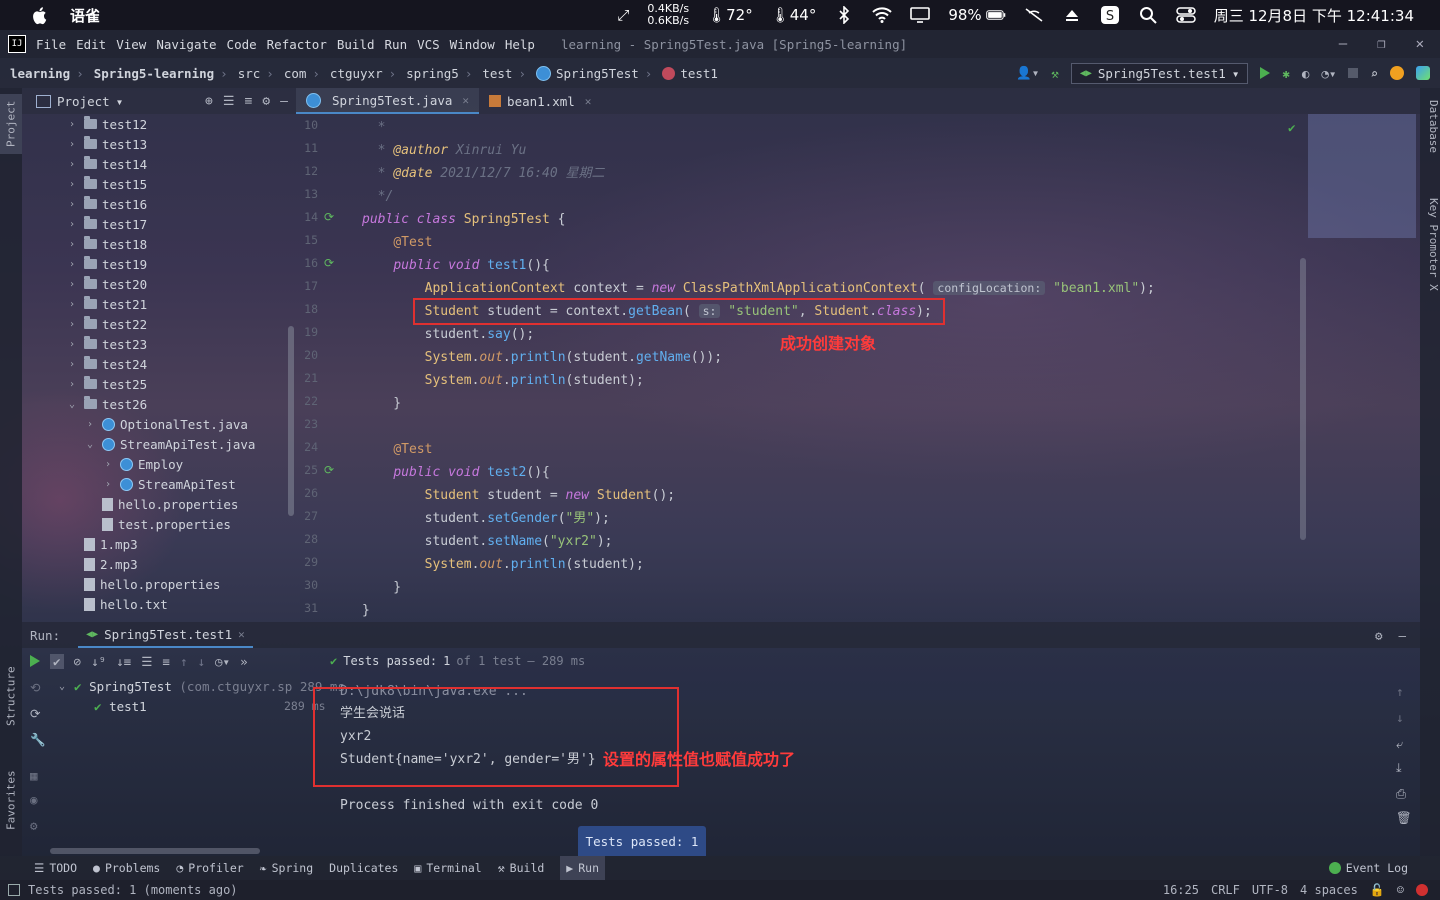  What do you see at coordinates (794, 15) in the screenshot?
I see `gpu-temp: 🌡 44°` at bounding box center [794, 15].